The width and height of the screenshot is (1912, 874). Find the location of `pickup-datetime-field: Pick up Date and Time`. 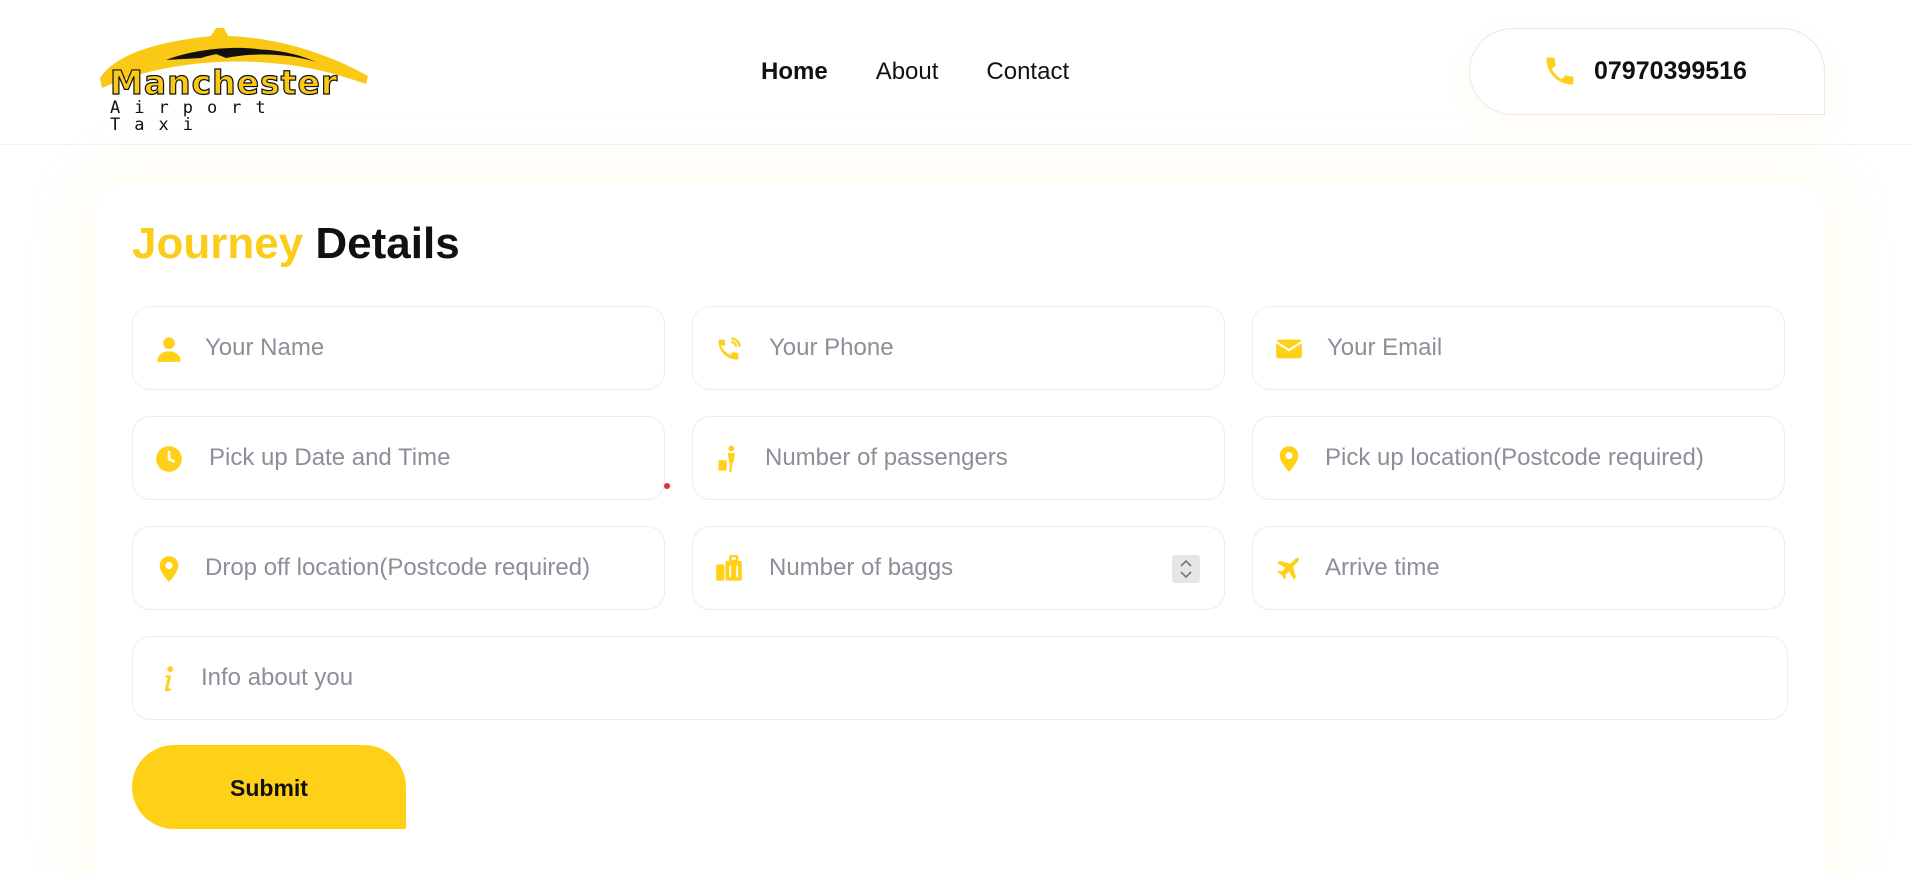

pickup-datetime-field: Pick up Date and Time is located at coordinates (398, 458).